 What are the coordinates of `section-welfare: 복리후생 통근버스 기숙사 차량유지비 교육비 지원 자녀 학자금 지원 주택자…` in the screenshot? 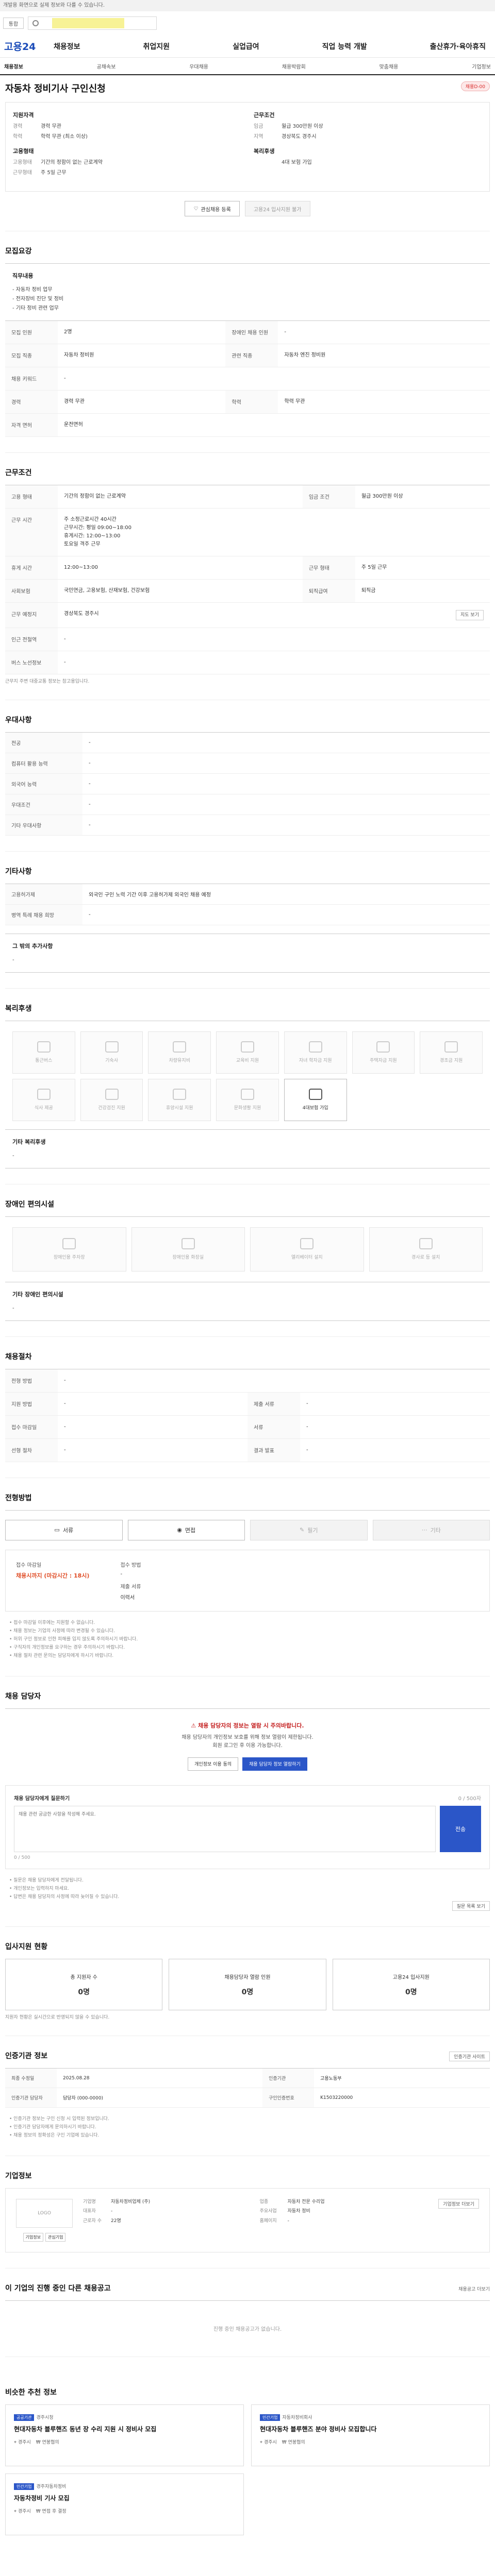 It's located at (247, 1078).